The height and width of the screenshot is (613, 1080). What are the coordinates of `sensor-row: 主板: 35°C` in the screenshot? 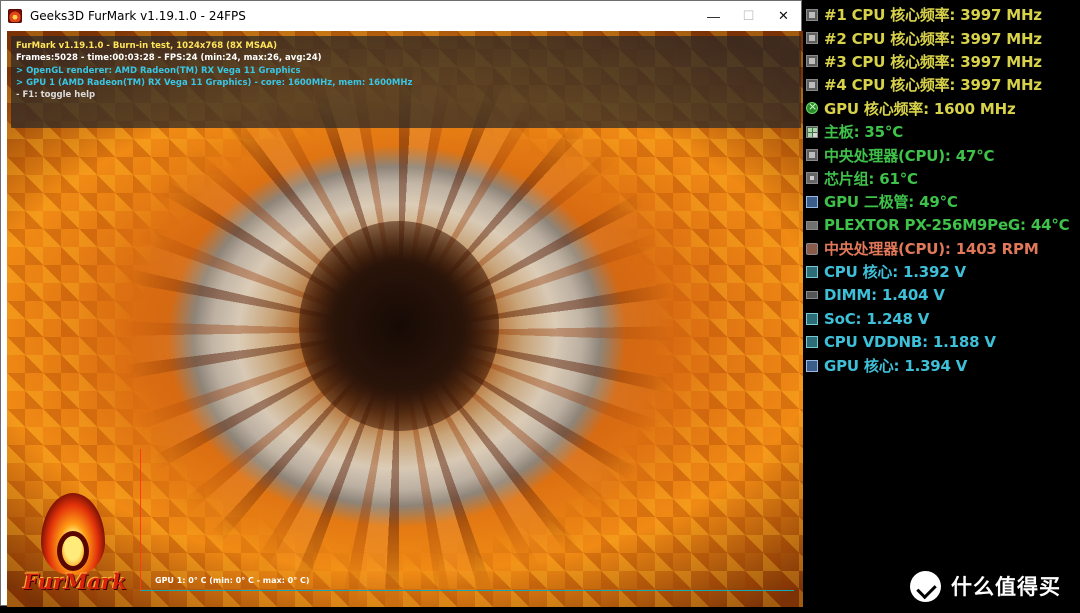 It's located at (943, 131).